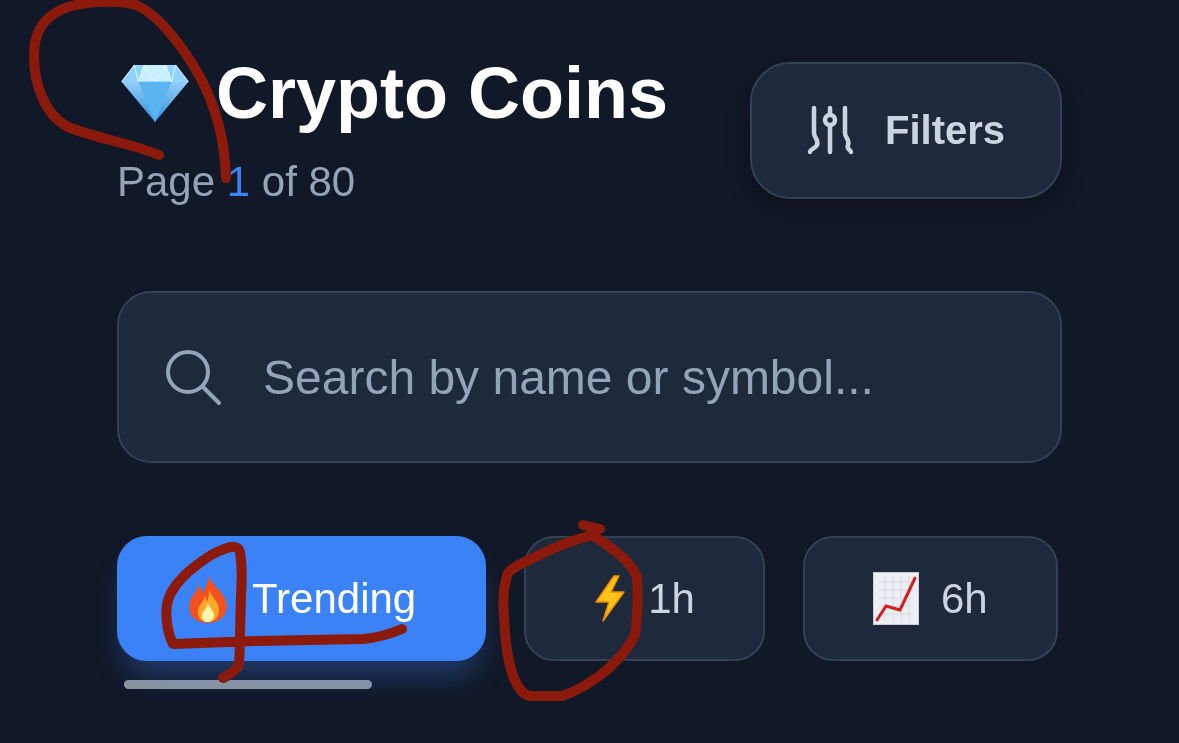 Image resolution: width=1179 pixels, height=743 pixels. I want to click on fire-icon, so click(208, 598).